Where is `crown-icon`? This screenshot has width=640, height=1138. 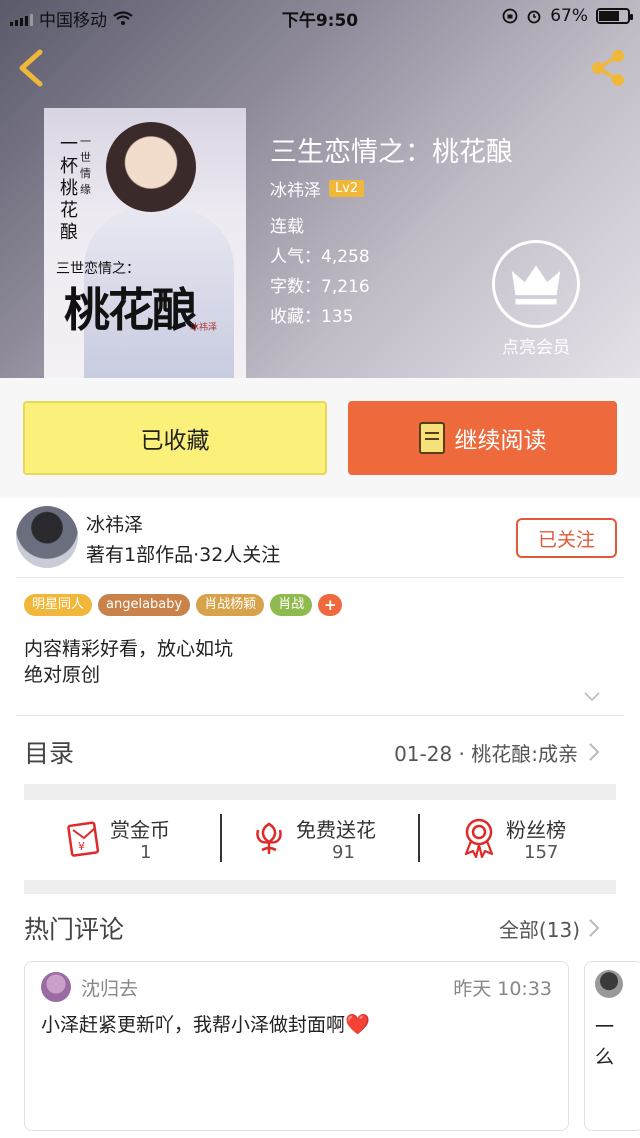 crown-icon is located at coordinates (536, 284).